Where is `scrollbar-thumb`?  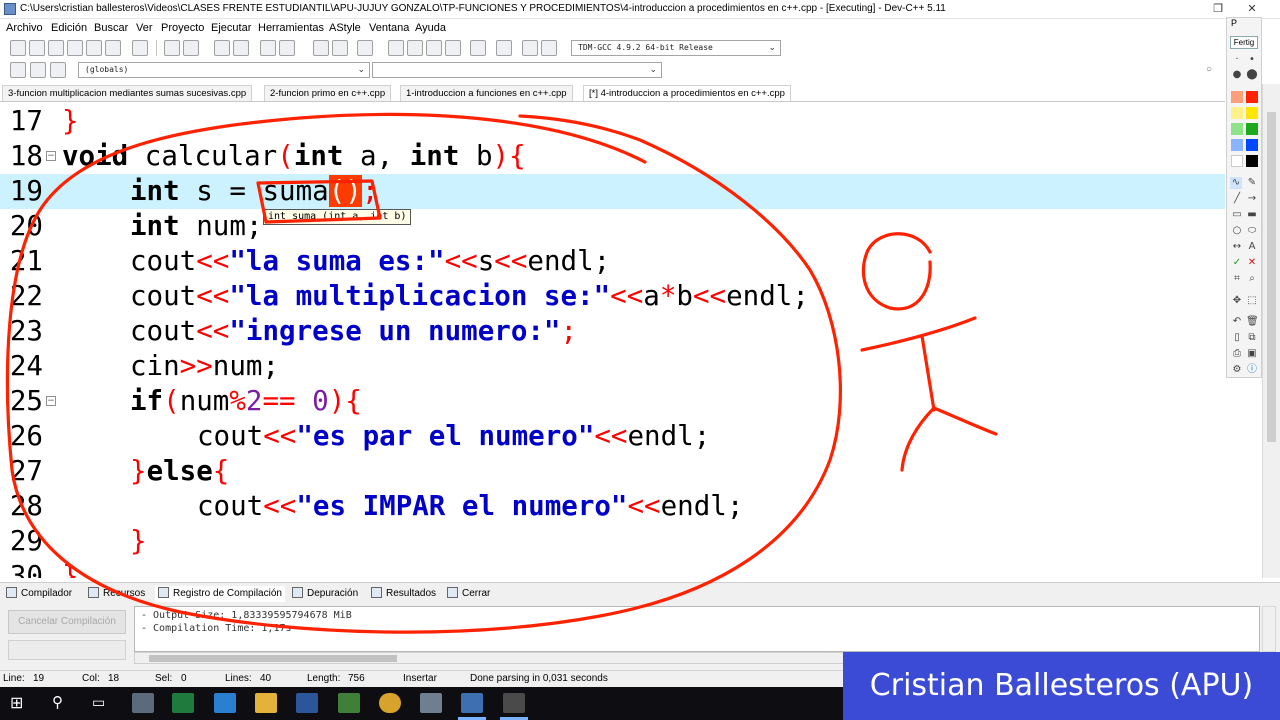
scrollbar-thumb is located at coordinates (1271, 277).